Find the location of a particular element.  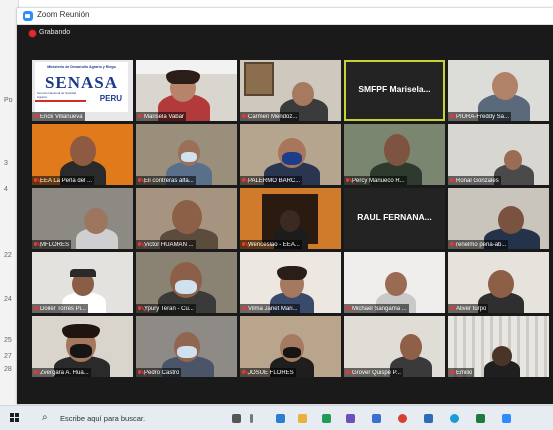

zoom-logo-icon is located at coordinates (28, 16).